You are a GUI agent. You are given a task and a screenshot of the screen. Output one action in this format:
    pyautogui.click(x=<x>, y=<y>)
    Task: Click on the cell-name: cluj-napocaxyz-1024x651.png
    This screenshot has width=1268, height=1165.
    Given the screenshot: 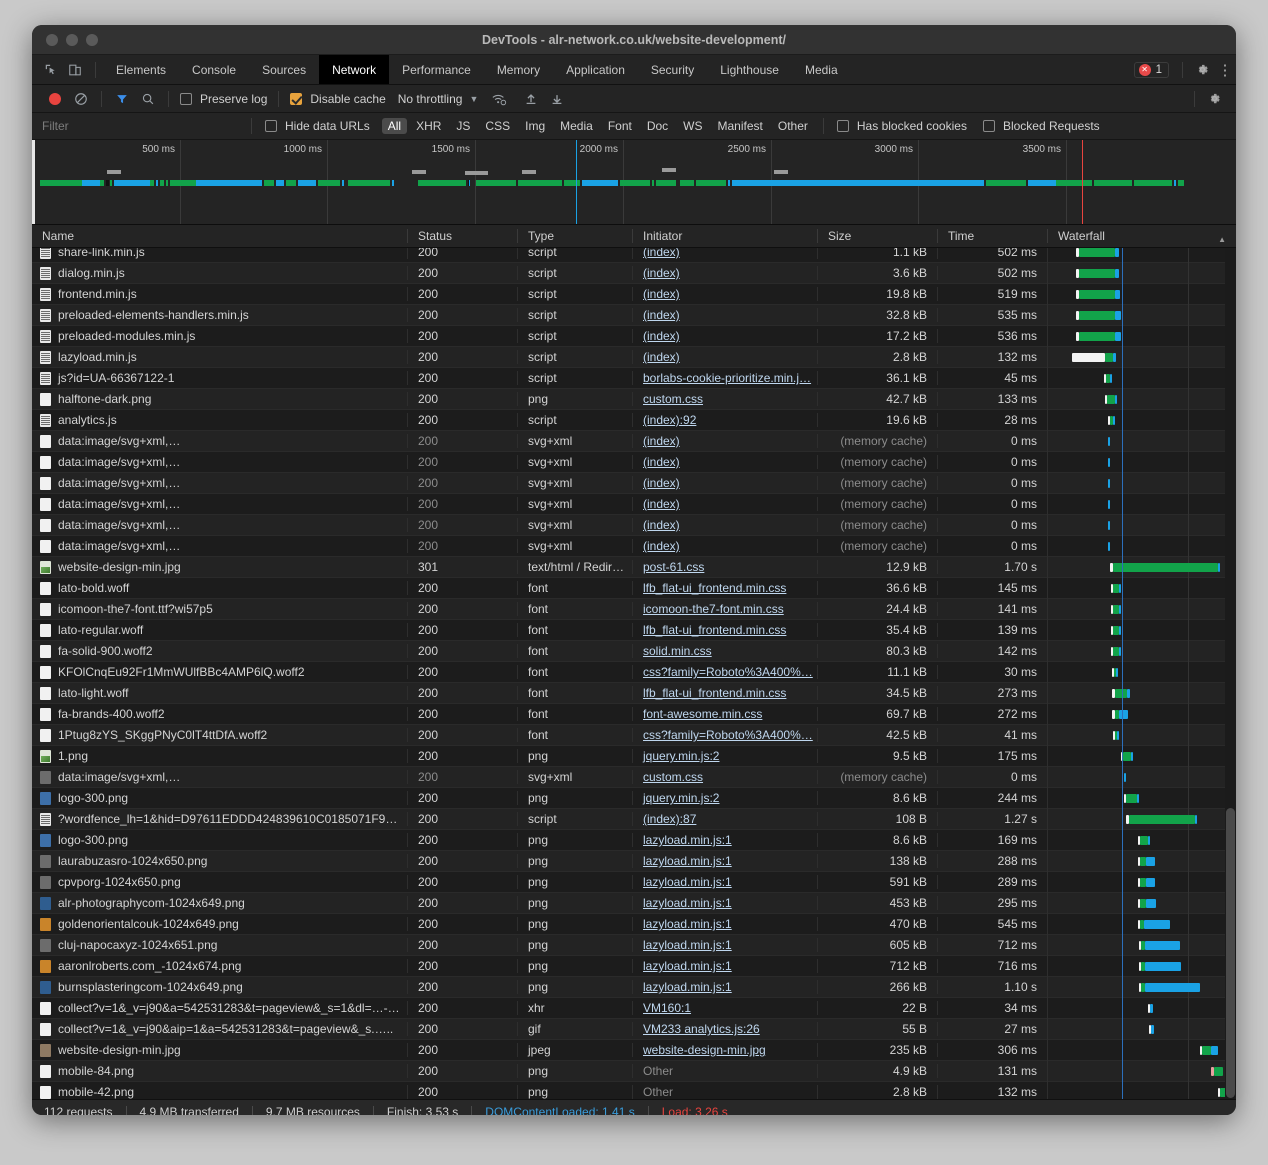 What is the action you would take?
    pyautogui.click(x=219, y=945)
    